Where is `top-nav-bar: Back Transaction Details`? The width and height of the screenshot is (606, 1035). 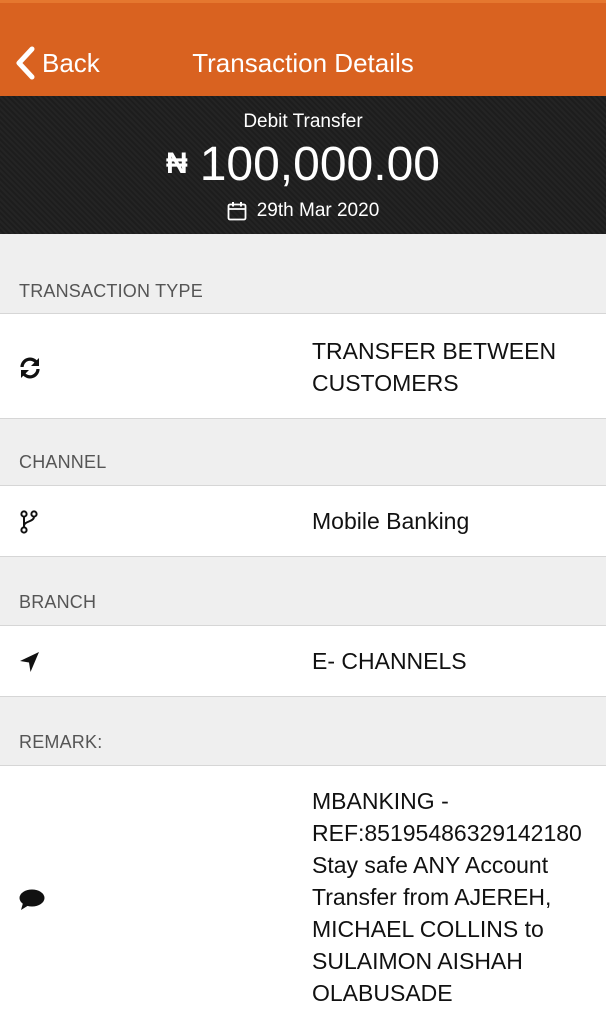 top-nav-bar: Back Transaction Details is located at coordinates (303, 48).